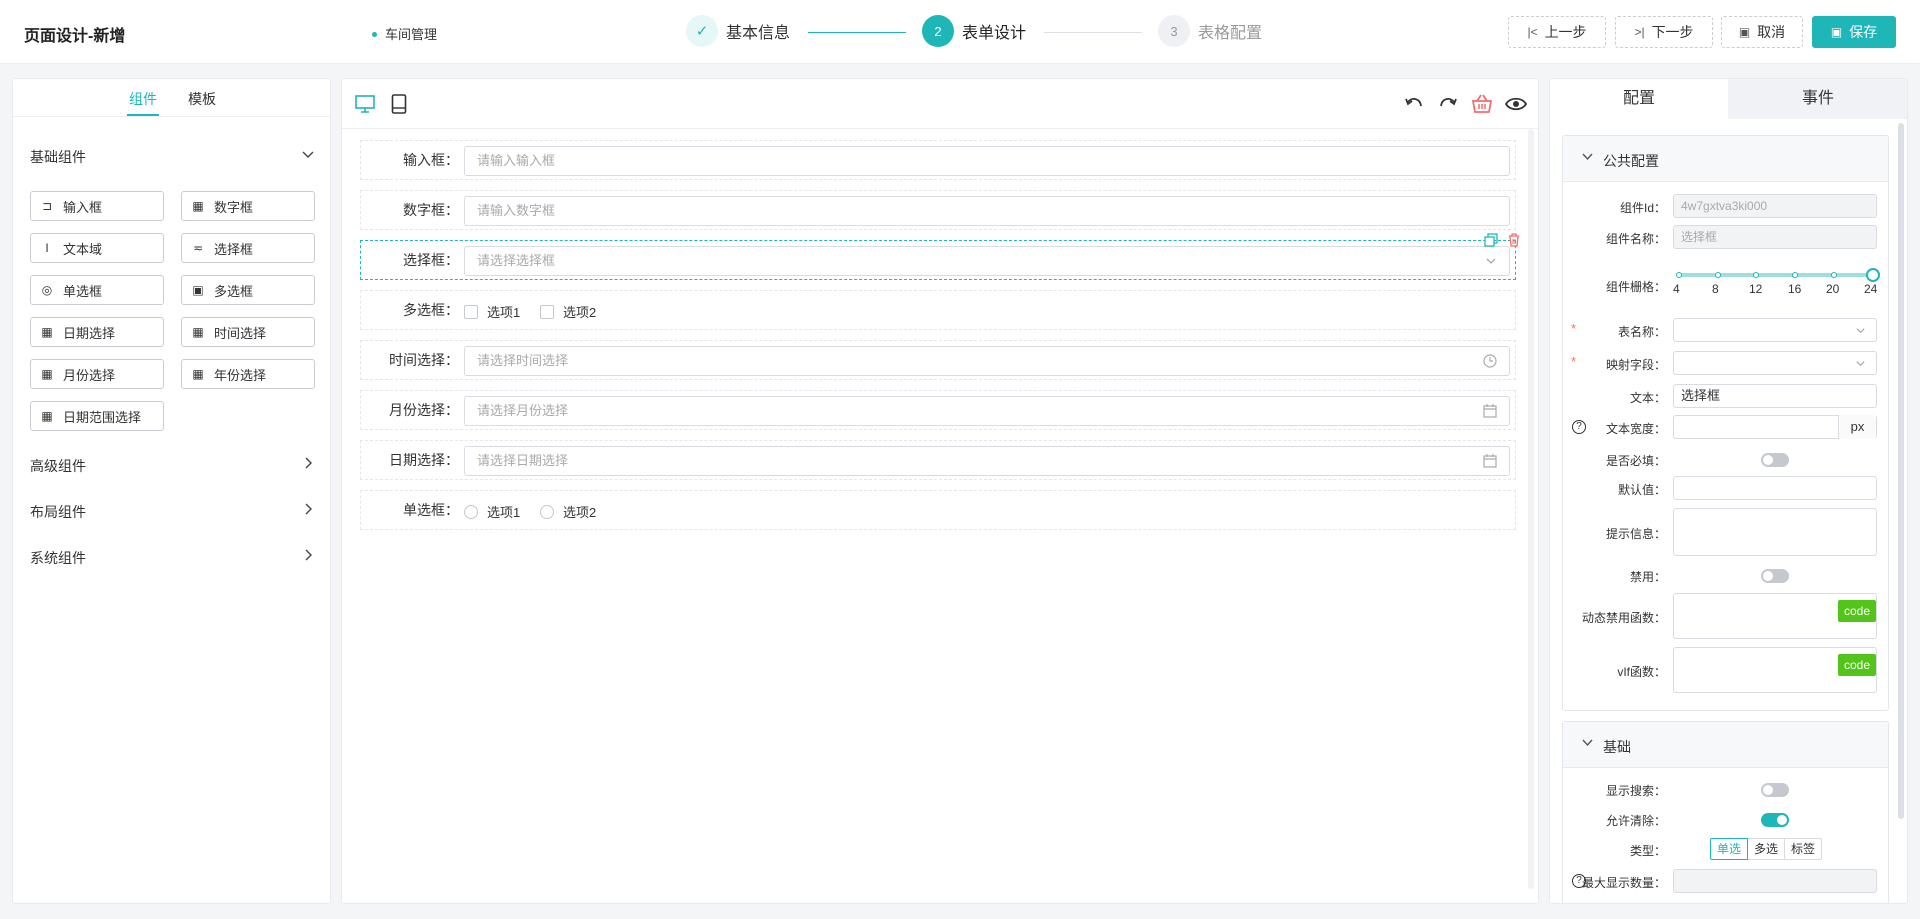 This screenshot has width=1920, height=919. Describe the element at coordinates (1729, 849) in the screenshot. I see `type-single-option: 单选` at that location.